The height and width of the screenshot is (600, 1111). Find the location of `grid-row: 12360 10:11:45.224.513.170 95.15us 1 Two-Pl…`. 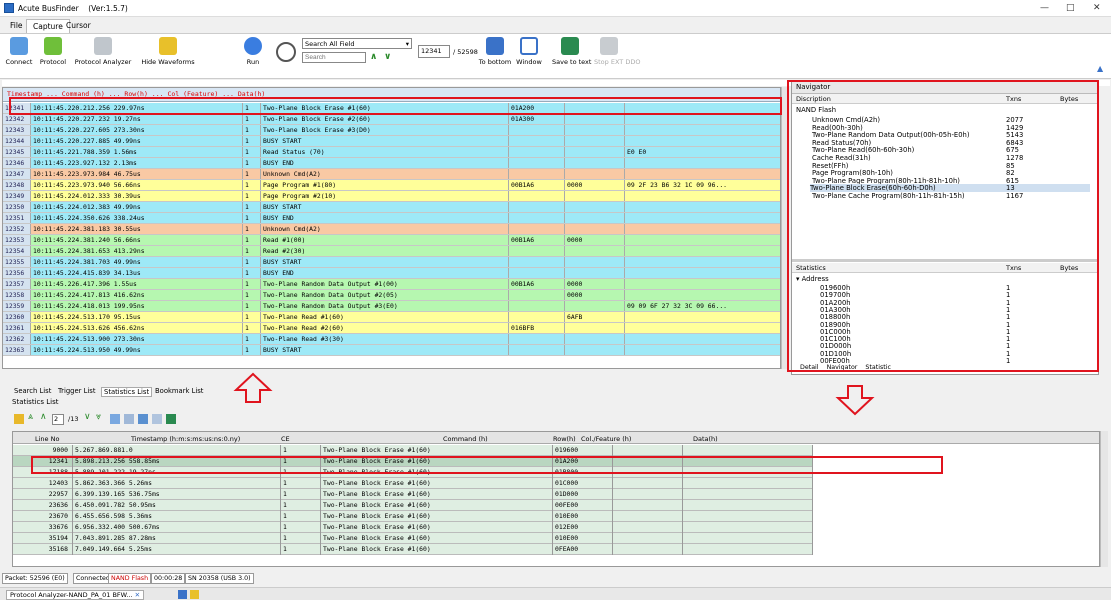

grid-row: 12360 10:11:45.224.513.170 95.15us 1 Two-Pl… is located at coordinates (391, 317).